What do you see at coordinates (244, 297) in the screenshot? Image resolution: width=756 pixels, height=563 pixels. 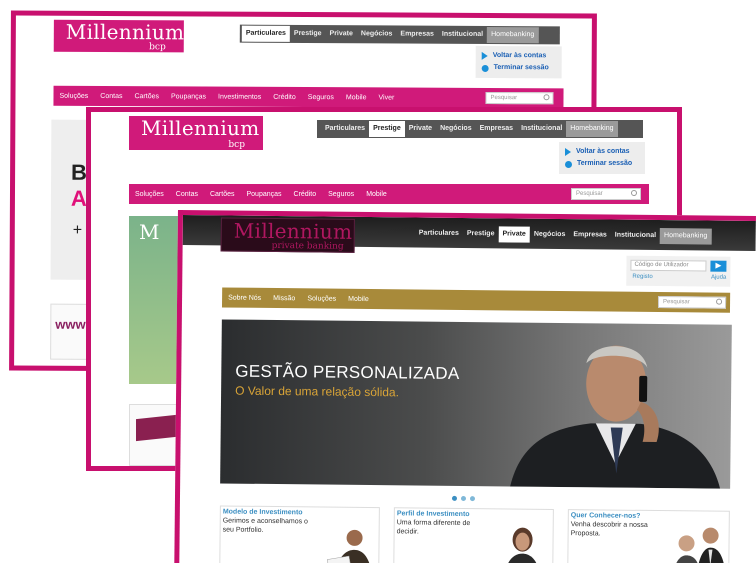 I see `menu-sobre-nos: Sobre Nós` at bounding box center [244, 297].